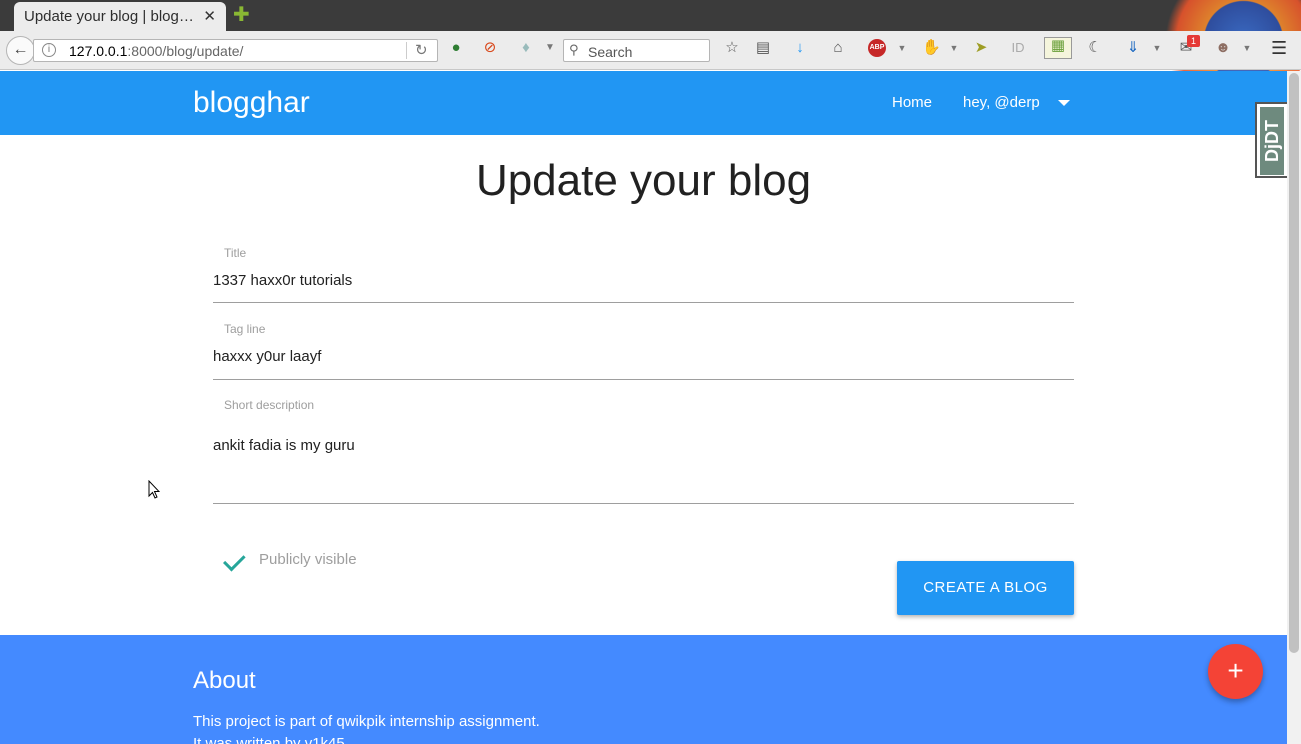  Describe the element at coordinates (732, 48) in the screenshot. I see `bookmark-star-icon: ☆` at that location.